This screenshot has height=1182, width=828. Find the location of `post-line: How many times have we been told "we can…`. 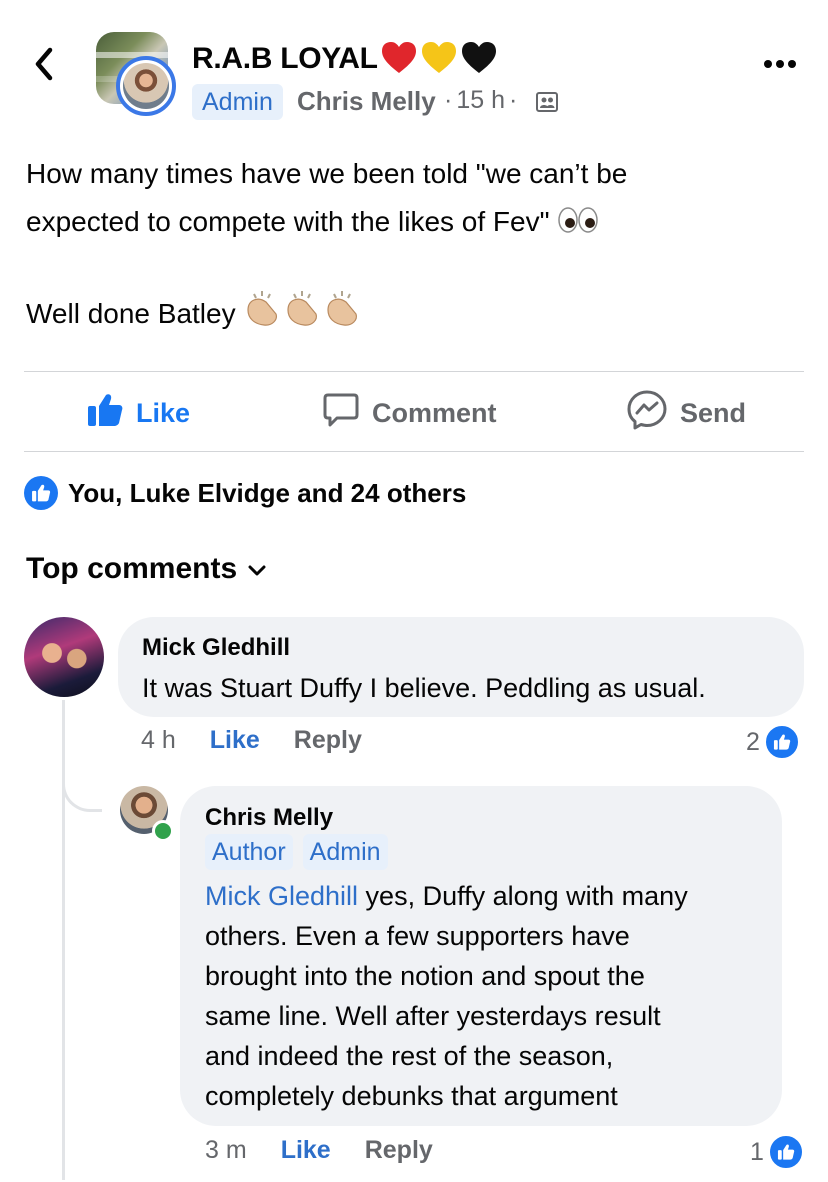

post-line: How many times have we been told "we can… is located at coordinates (327, 173).